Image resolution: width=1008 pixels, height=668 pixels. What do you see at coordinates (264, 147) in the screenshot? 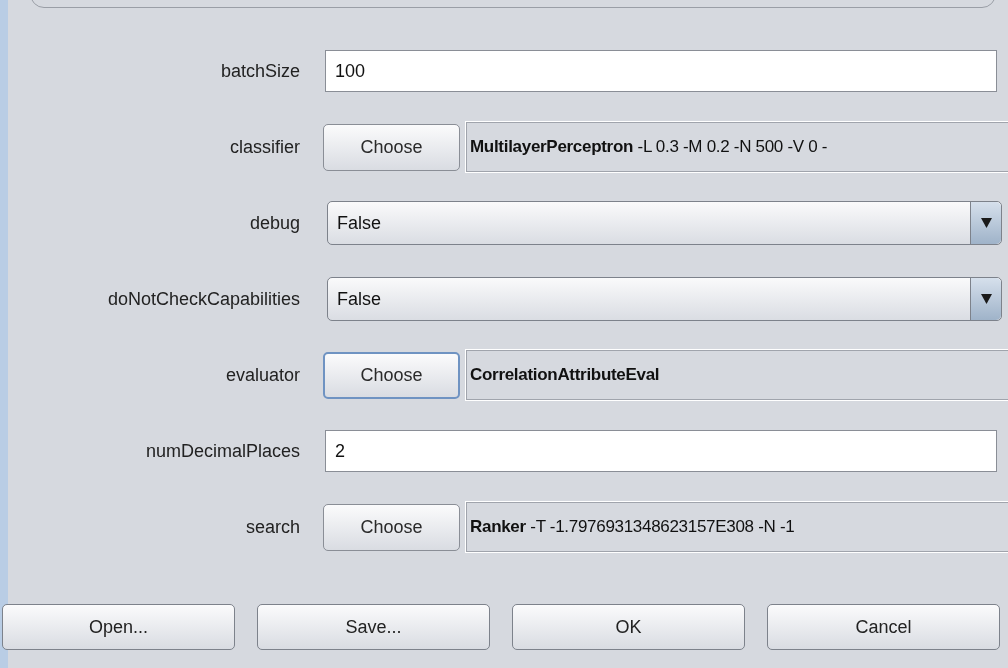
I see `property-label: classifier` at bounding box center [264, 147].